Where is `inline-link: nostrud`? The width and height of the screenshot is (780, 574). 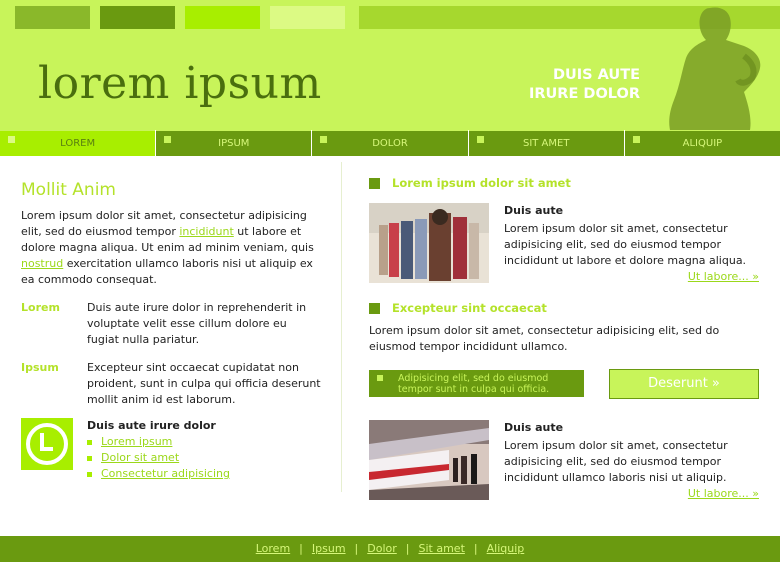
inline-link: nostrud is located at coordinates (42, 263).